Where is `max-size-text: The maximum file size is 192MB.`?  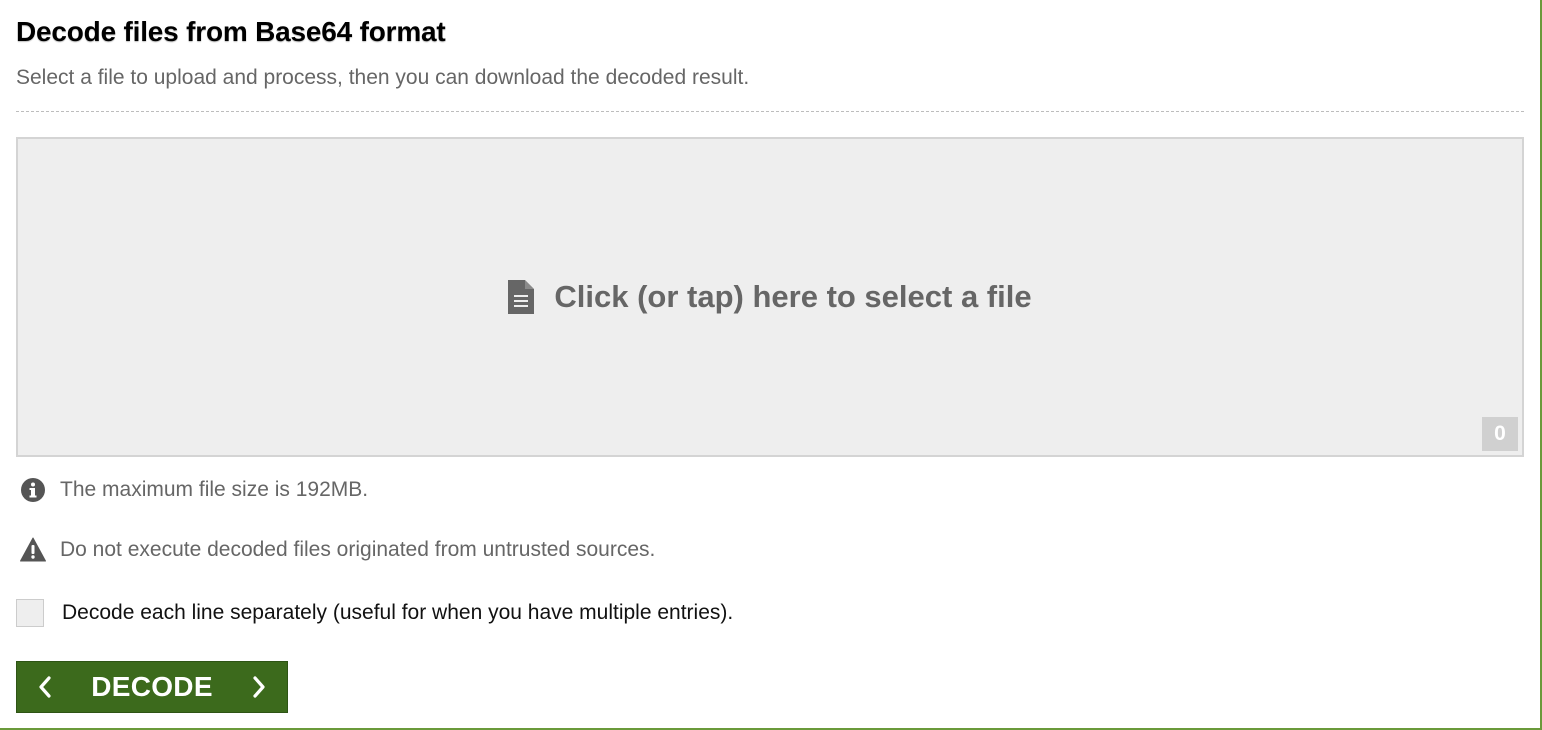 max-size-text: The maximum file size is 192MB. is located at coordinates (214, 489).